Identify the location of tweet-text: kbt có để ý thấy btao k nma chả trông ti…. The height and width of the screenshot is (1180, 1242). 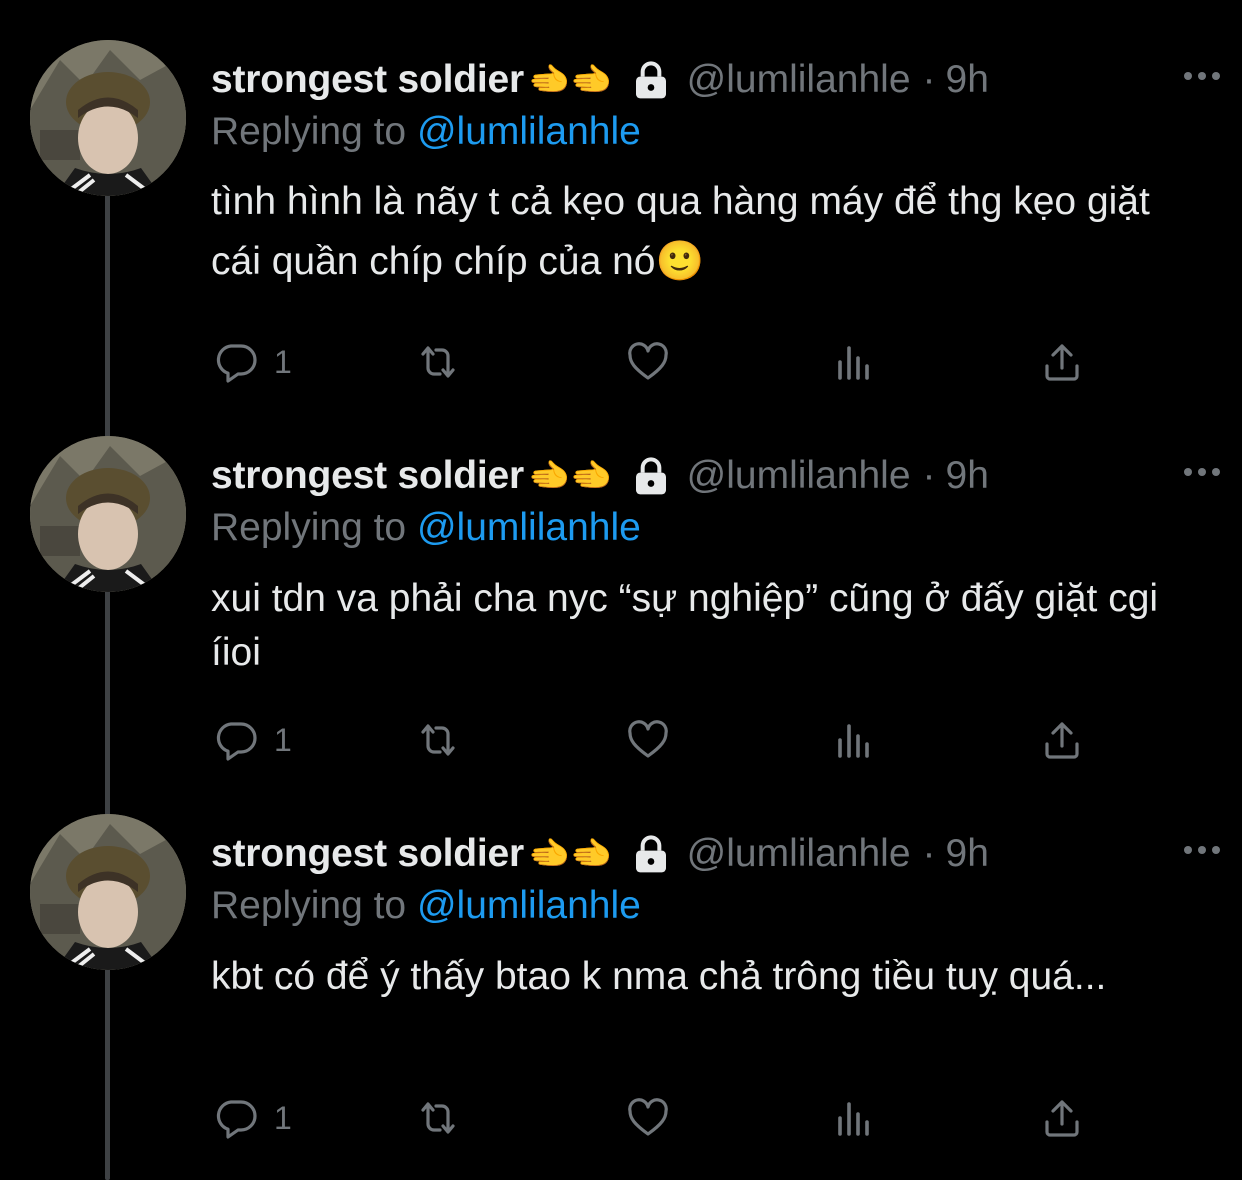
(659, 976).